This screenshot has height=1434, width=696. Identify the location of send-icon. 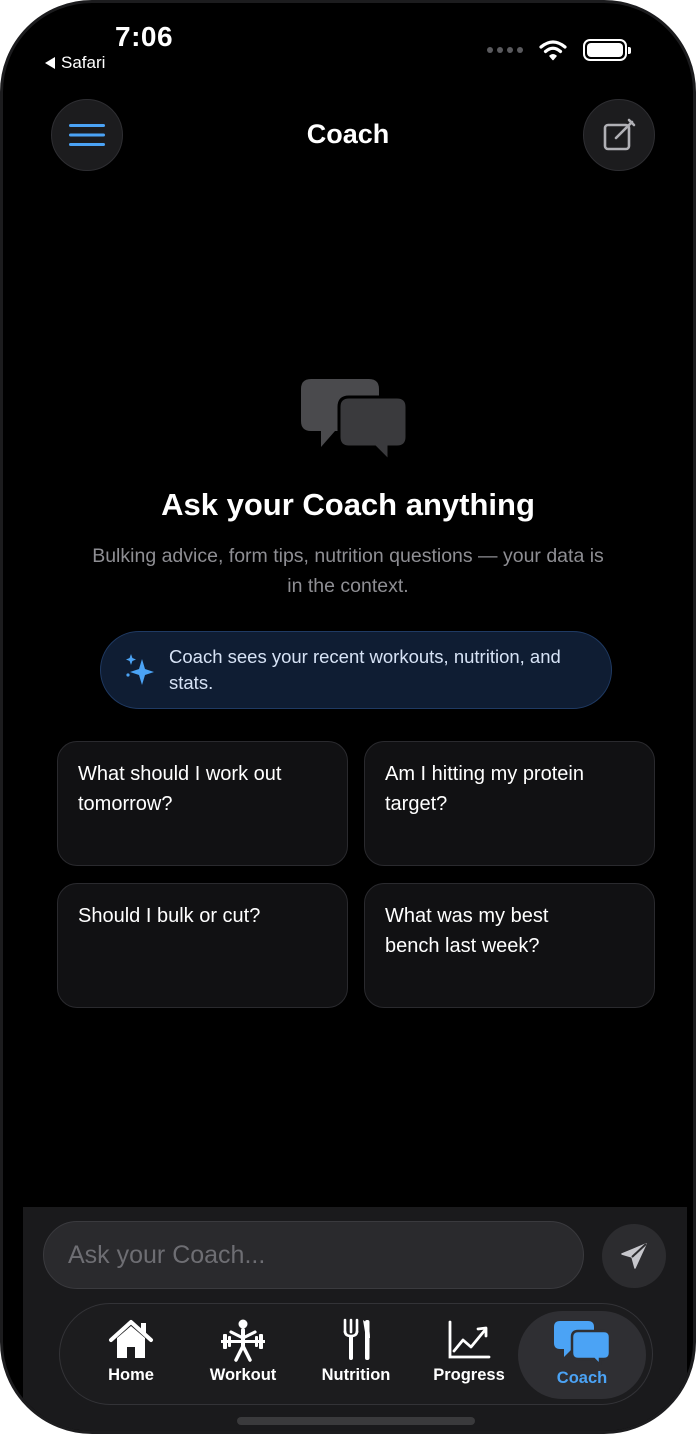
(634, 1256).